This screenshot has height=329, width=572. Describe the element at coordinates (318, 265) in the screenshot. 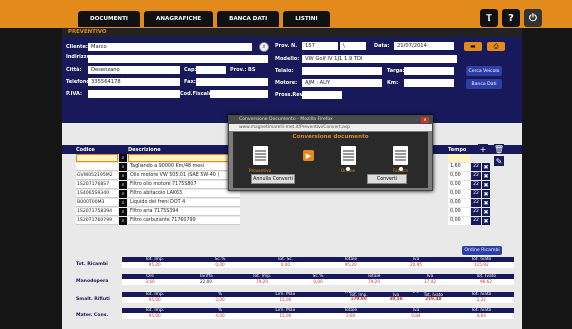

I see `ricambi-values: 95,20 0,00 0,00 95,20 20,95 115,92` at that location.